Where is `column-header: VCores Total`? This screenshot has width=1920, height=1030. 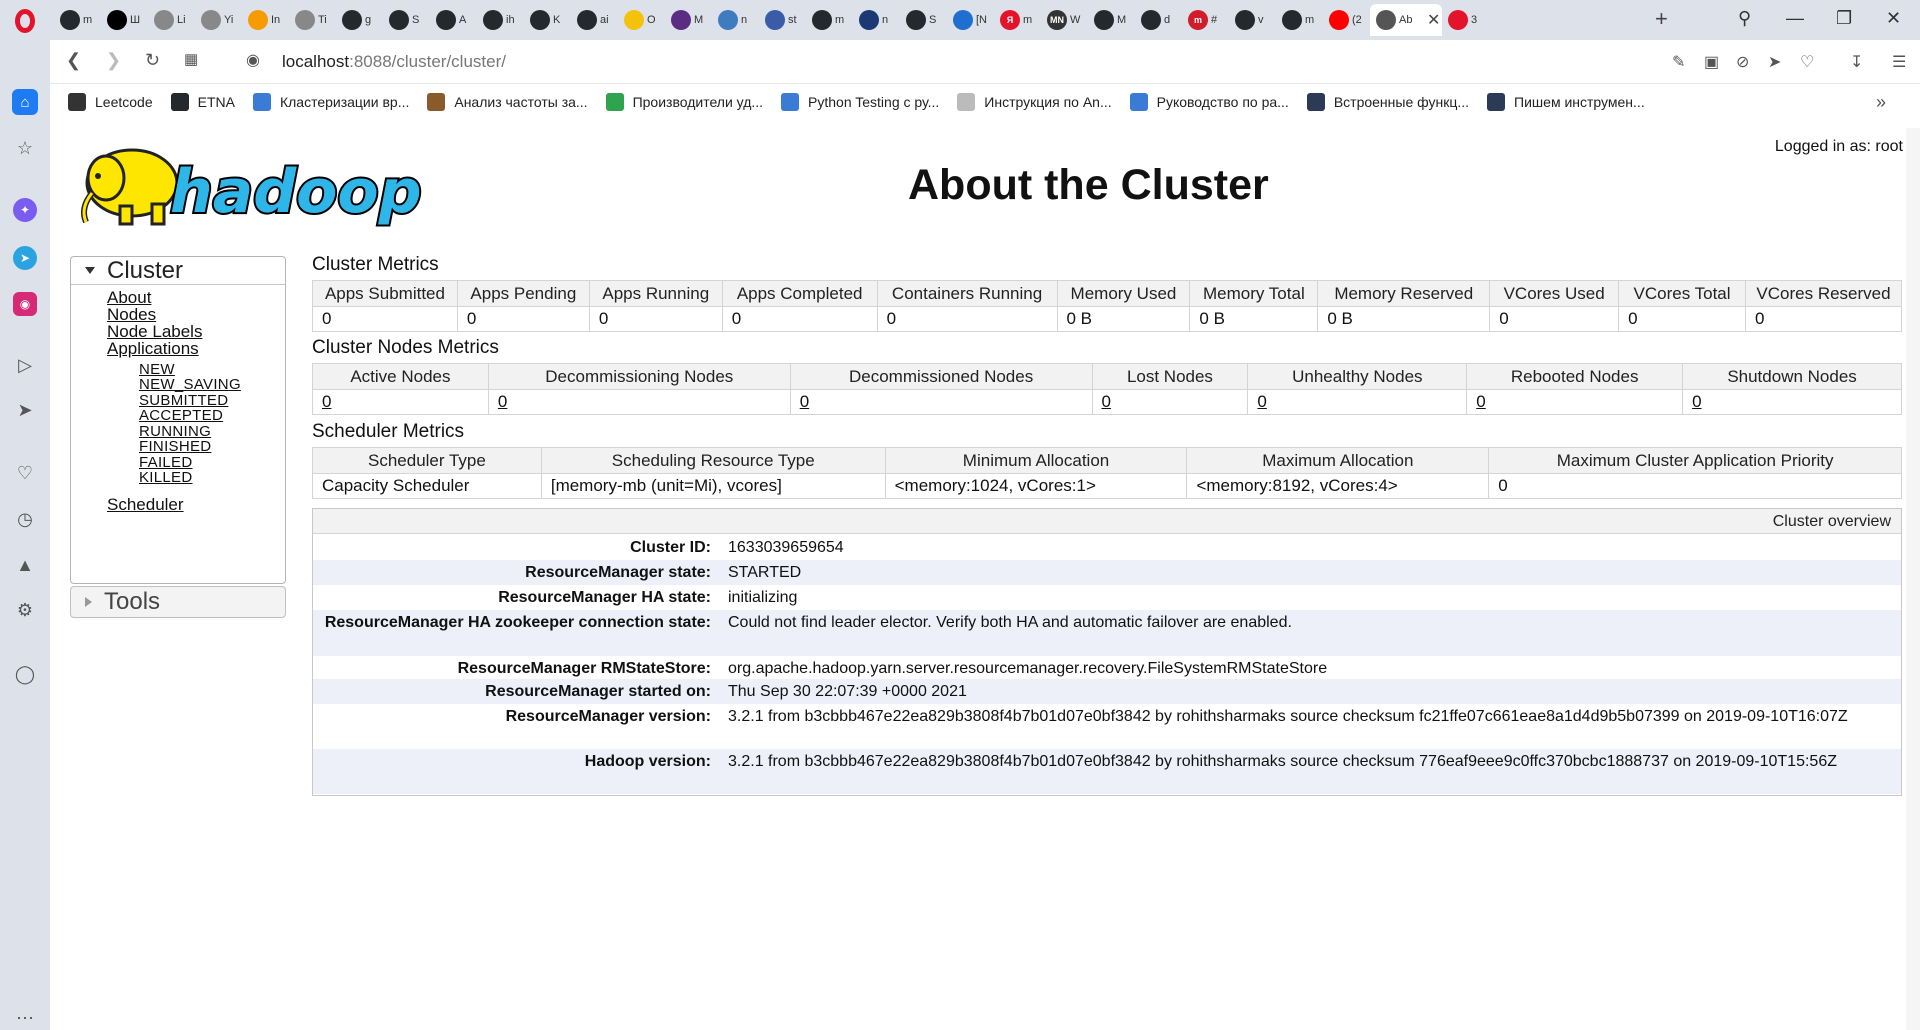
column-header: VCores Total is located at coordinates (1682, 293).